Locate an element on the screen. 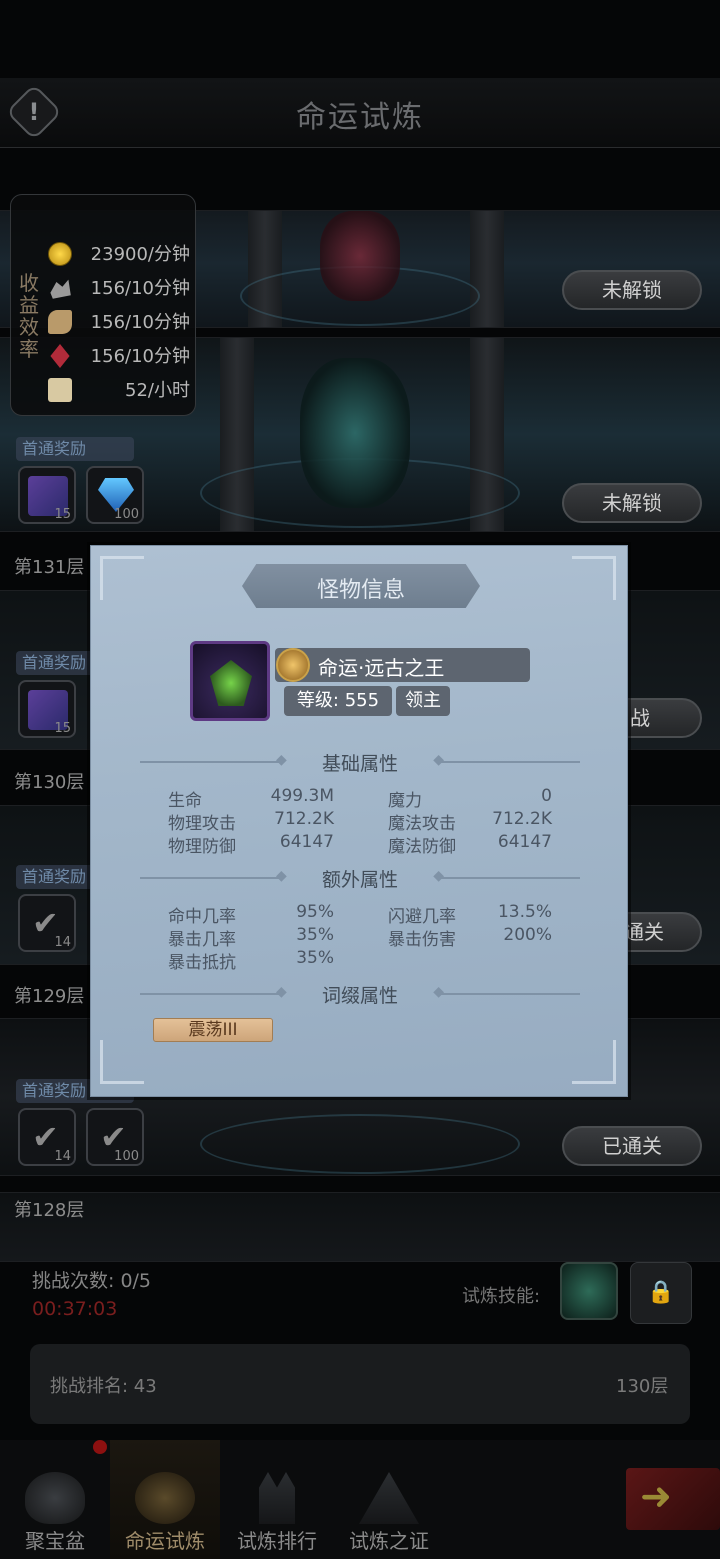  nav-trial-proof: 试炼之证 is located at coordinates (389, 1499).